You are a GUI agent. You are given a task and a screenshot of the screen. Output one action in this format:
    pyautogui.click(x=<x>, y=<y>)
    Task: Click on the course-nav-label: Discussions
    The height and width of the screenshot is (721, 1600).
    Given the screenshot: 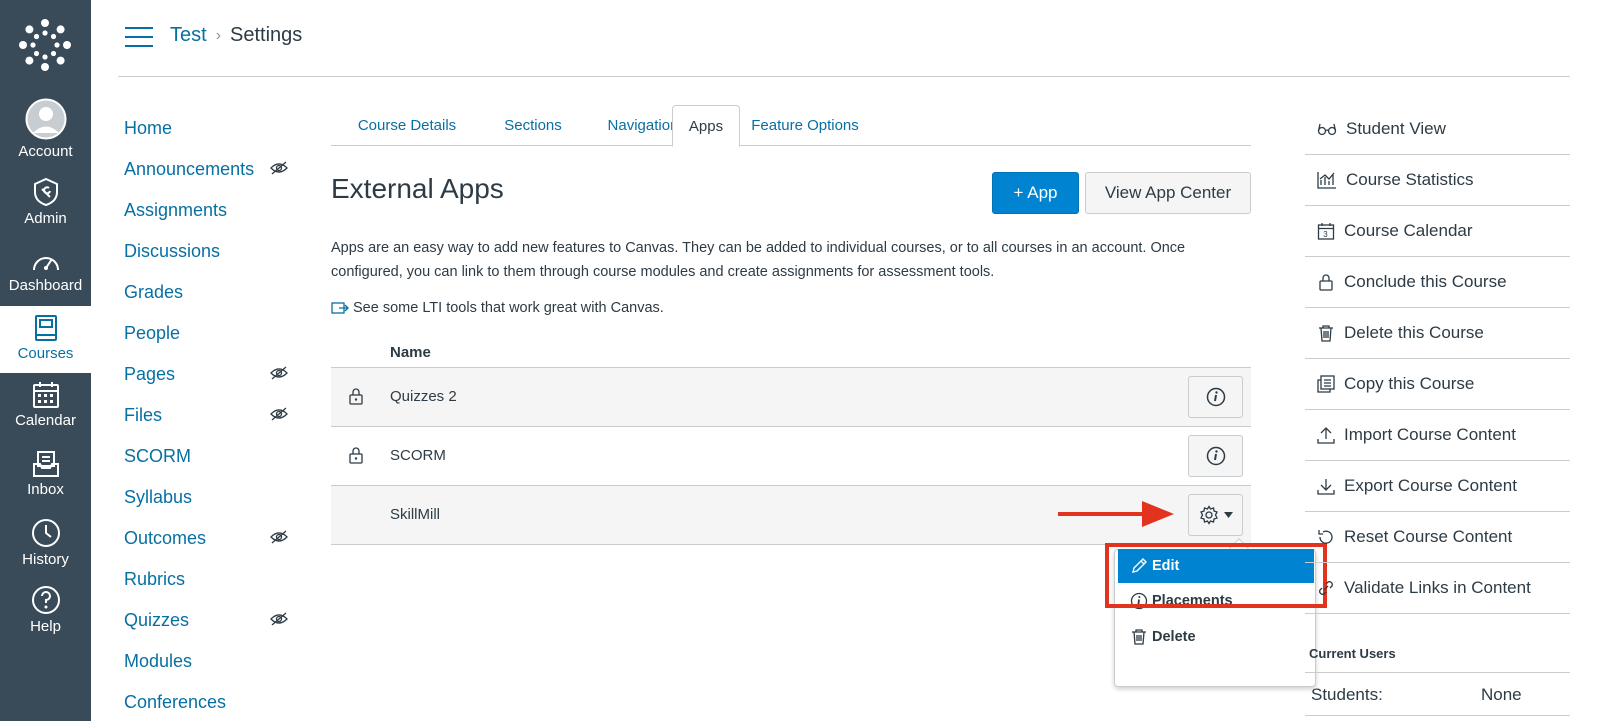 What is the action you would take?
    pyautogui.click(x=172, y=251)
    